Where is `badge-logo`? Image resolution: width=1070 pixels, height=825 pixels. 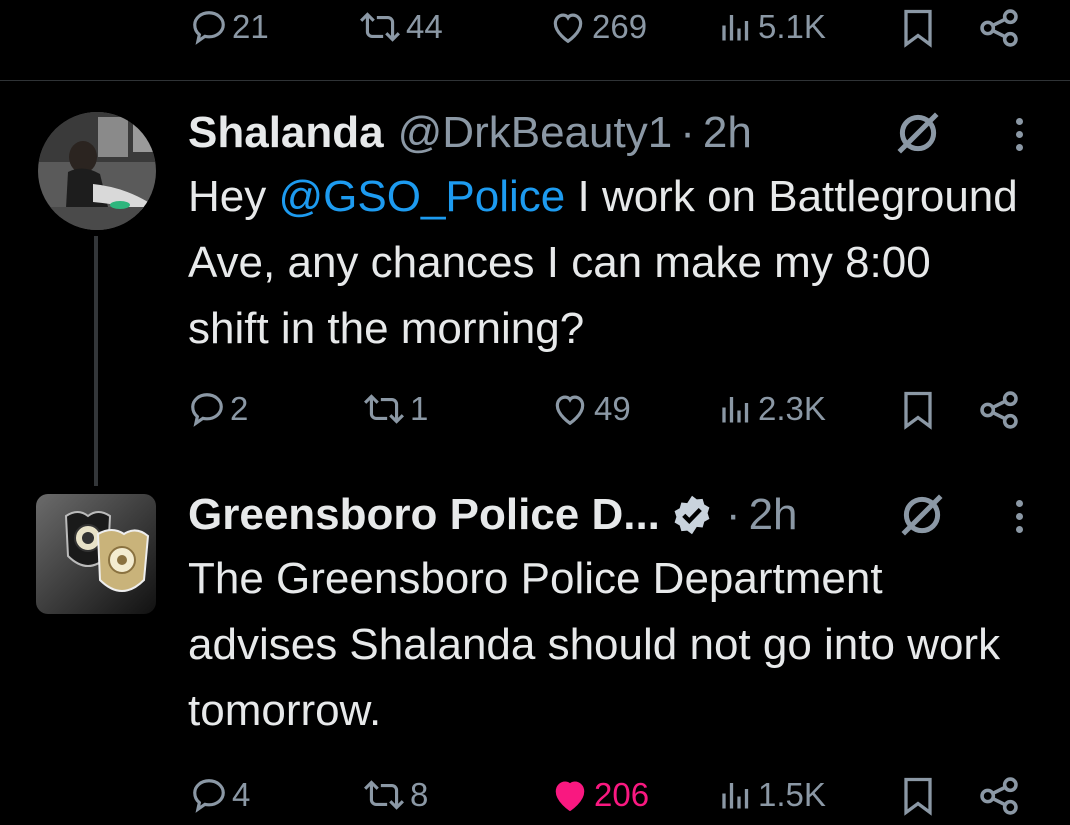 badge-logo is located at coordinates (96, 554).